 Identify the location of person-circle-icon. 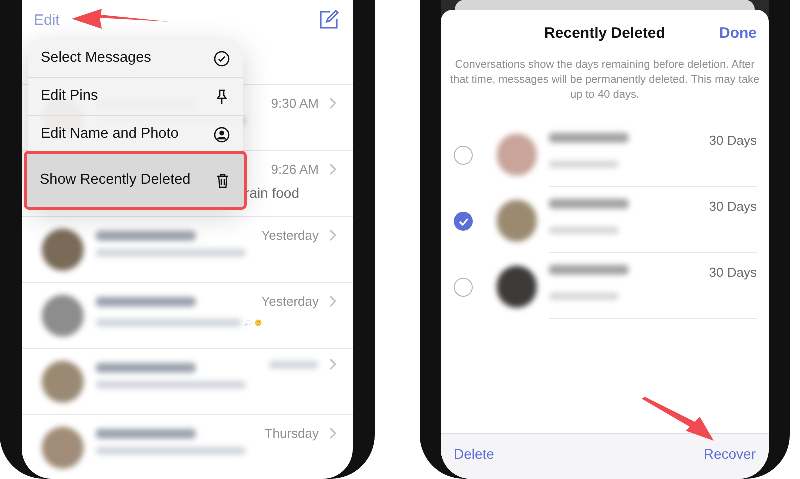
(222, 134).